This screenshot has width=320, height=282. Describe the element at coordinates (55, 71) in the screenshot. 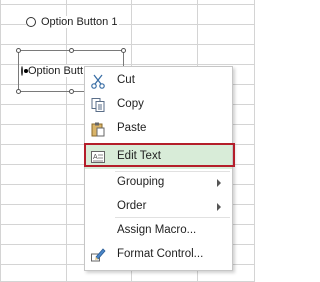

I see `option-button-2-label: Option Button 2` at that location.